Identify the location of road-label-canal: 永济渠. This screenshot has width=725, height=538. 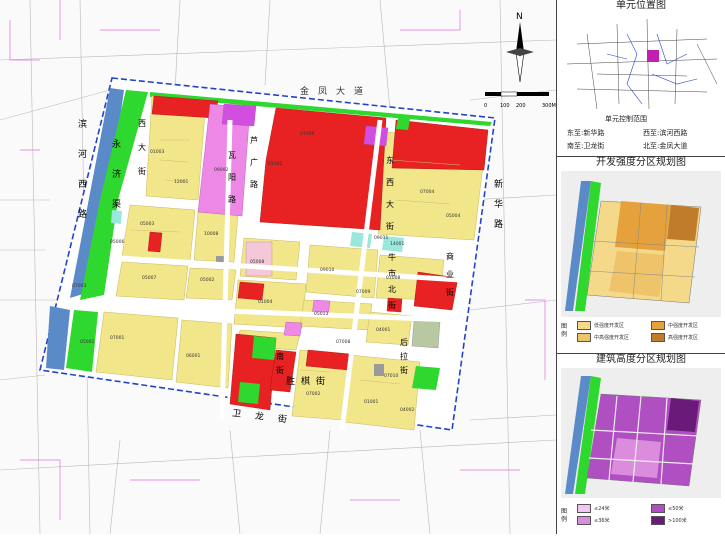
(117, 175).